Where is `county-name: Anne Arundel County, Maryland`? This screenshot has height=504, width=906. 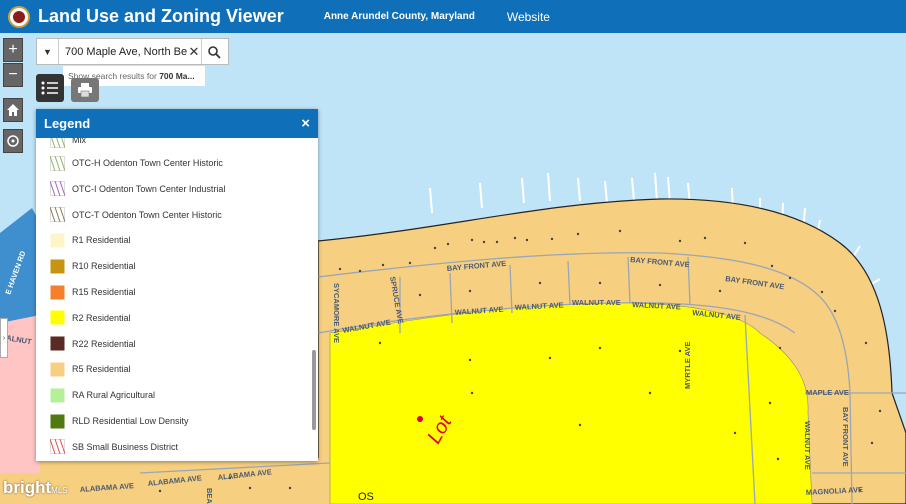
county-name: Anne Arundel County, Maryland is located at coordinates (399, 16).